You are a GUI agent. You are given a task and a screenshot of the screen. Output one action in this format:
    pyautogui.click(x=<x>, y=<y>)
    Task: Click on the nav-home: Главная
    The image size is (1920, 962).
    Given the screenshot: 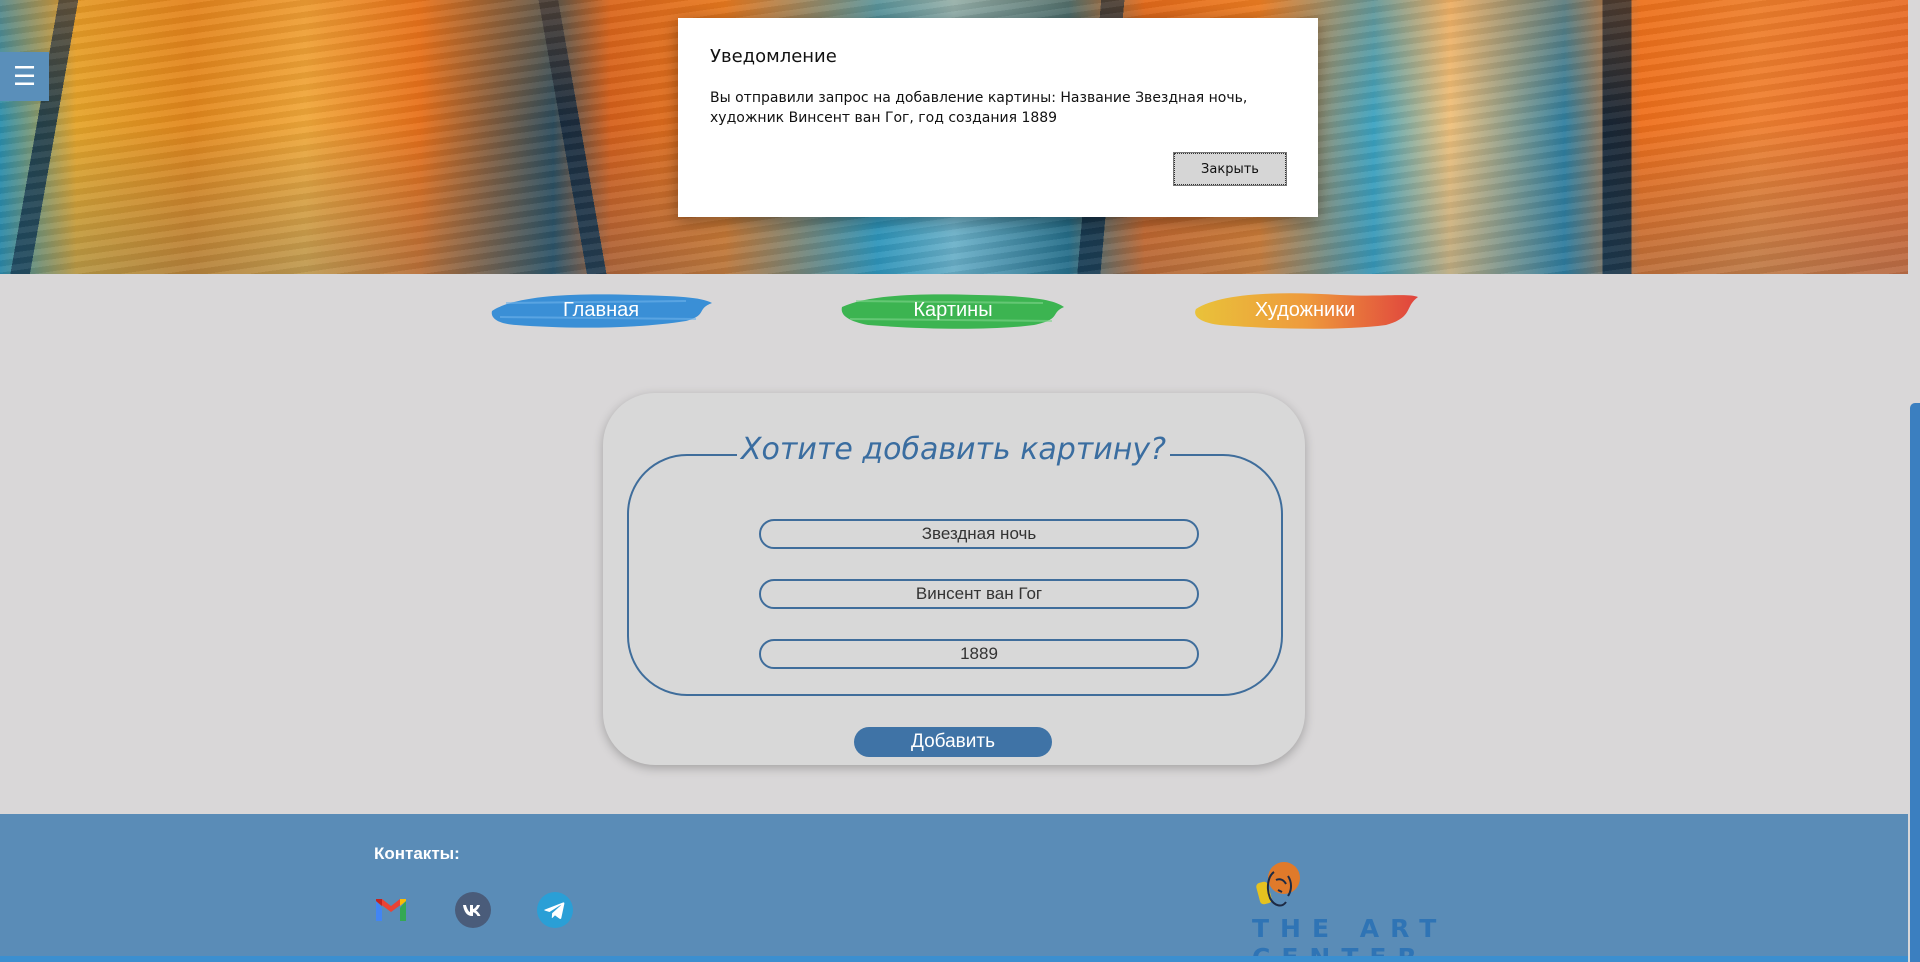 What is the action you would take?
    pyautogui.click(x=601, y=310)
    